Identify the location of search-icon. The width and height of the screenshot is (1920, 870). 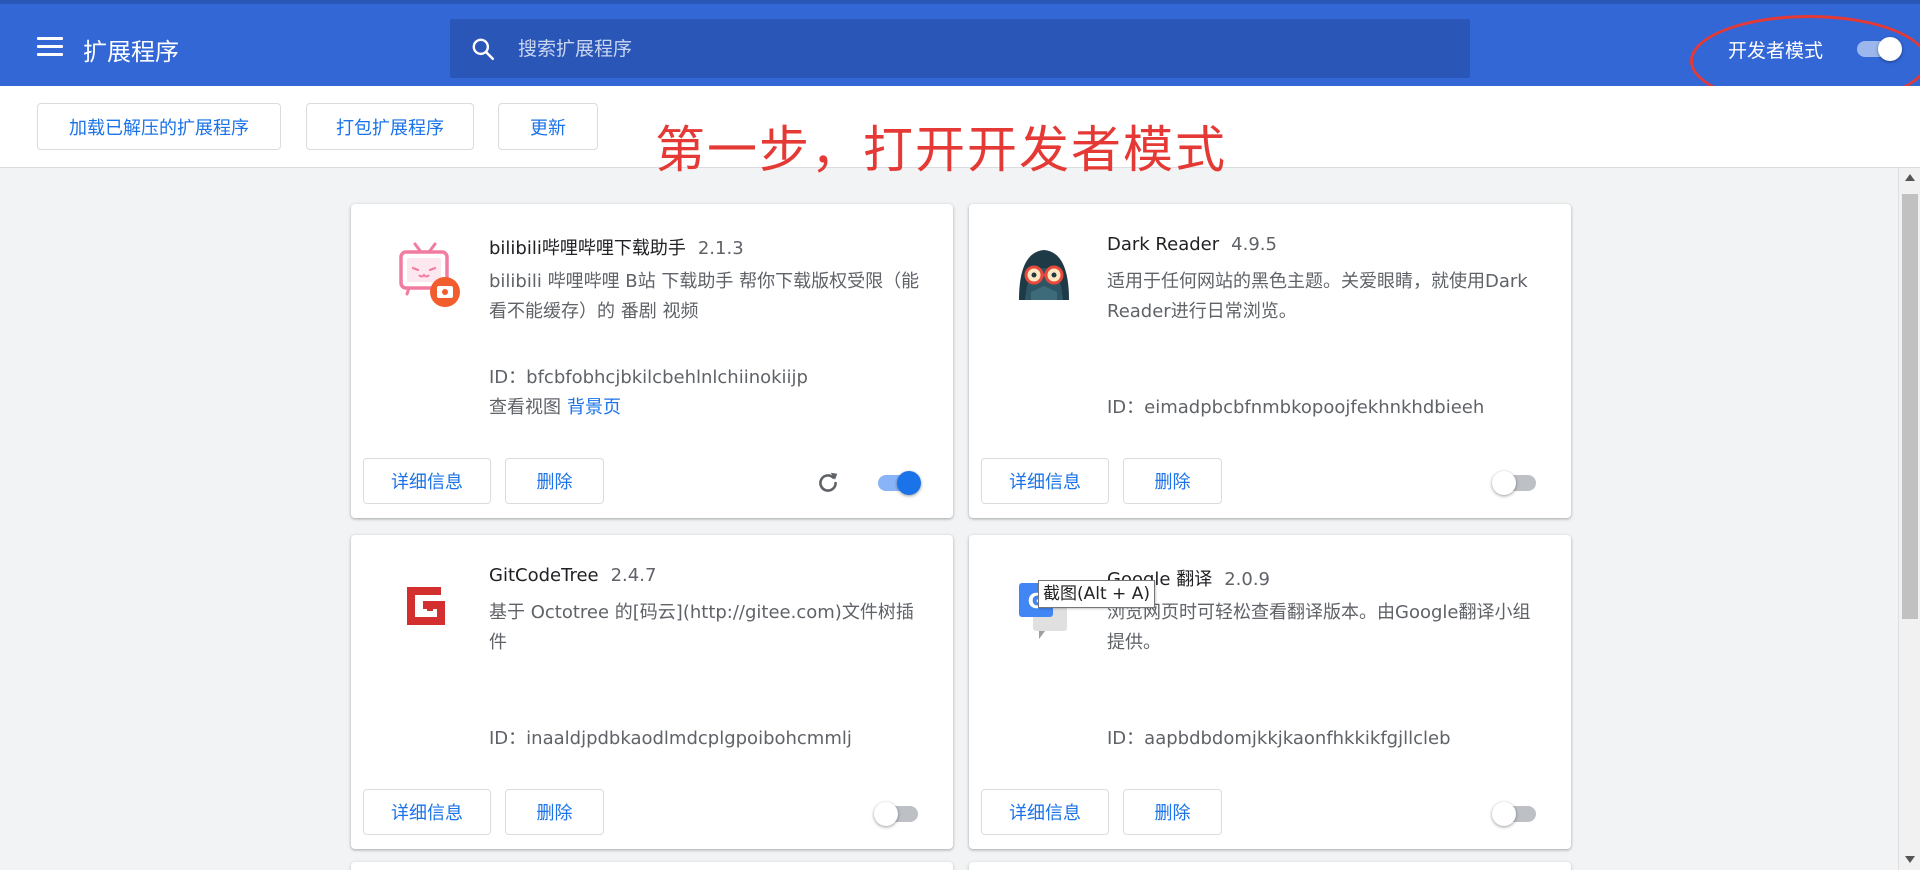
(483, 49).